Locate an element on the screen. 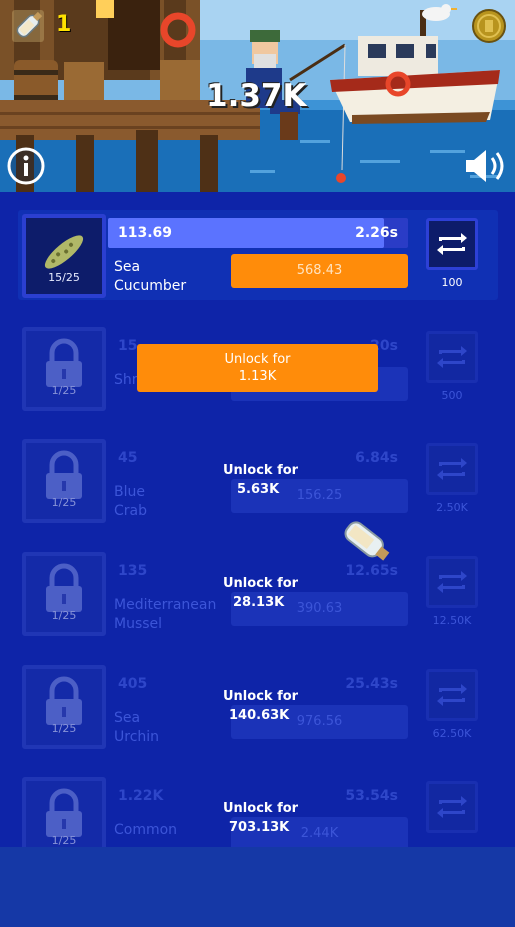 This screenshot has height=927, width=515. unlock-label-line2: 140.63K is located at coordinates (259, 715).